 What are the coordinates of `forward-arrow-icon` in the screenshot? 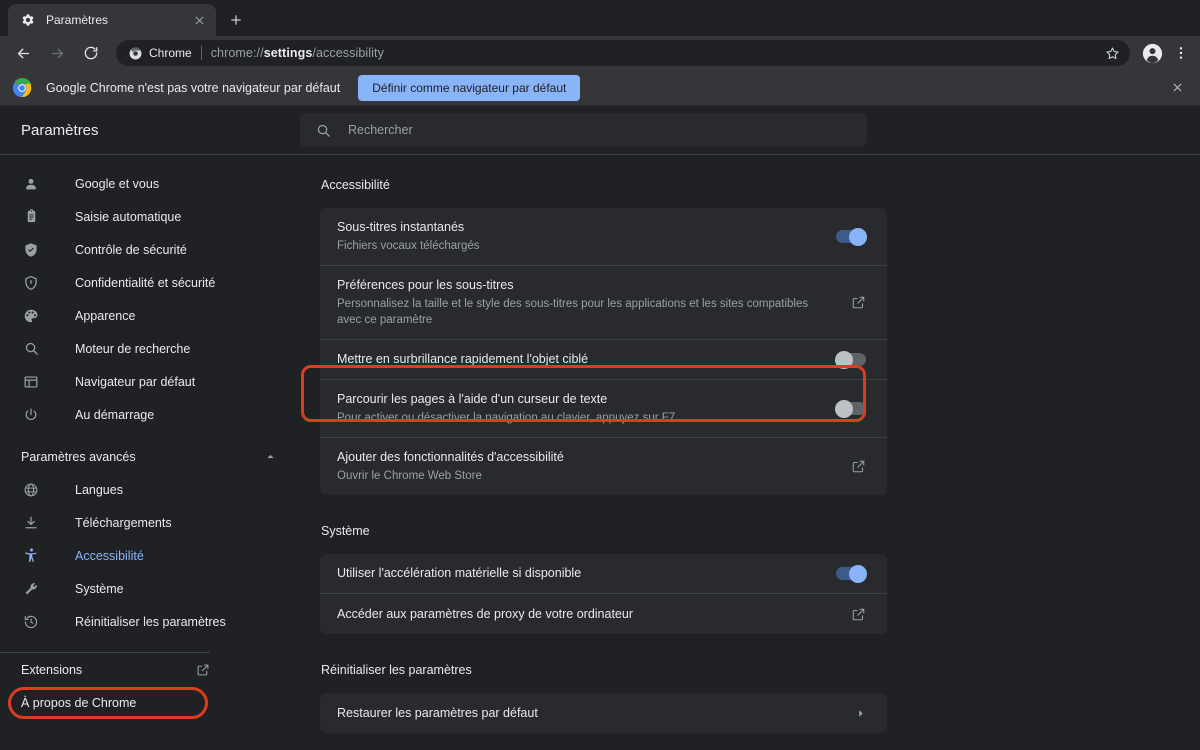 It's located at (57, 53).